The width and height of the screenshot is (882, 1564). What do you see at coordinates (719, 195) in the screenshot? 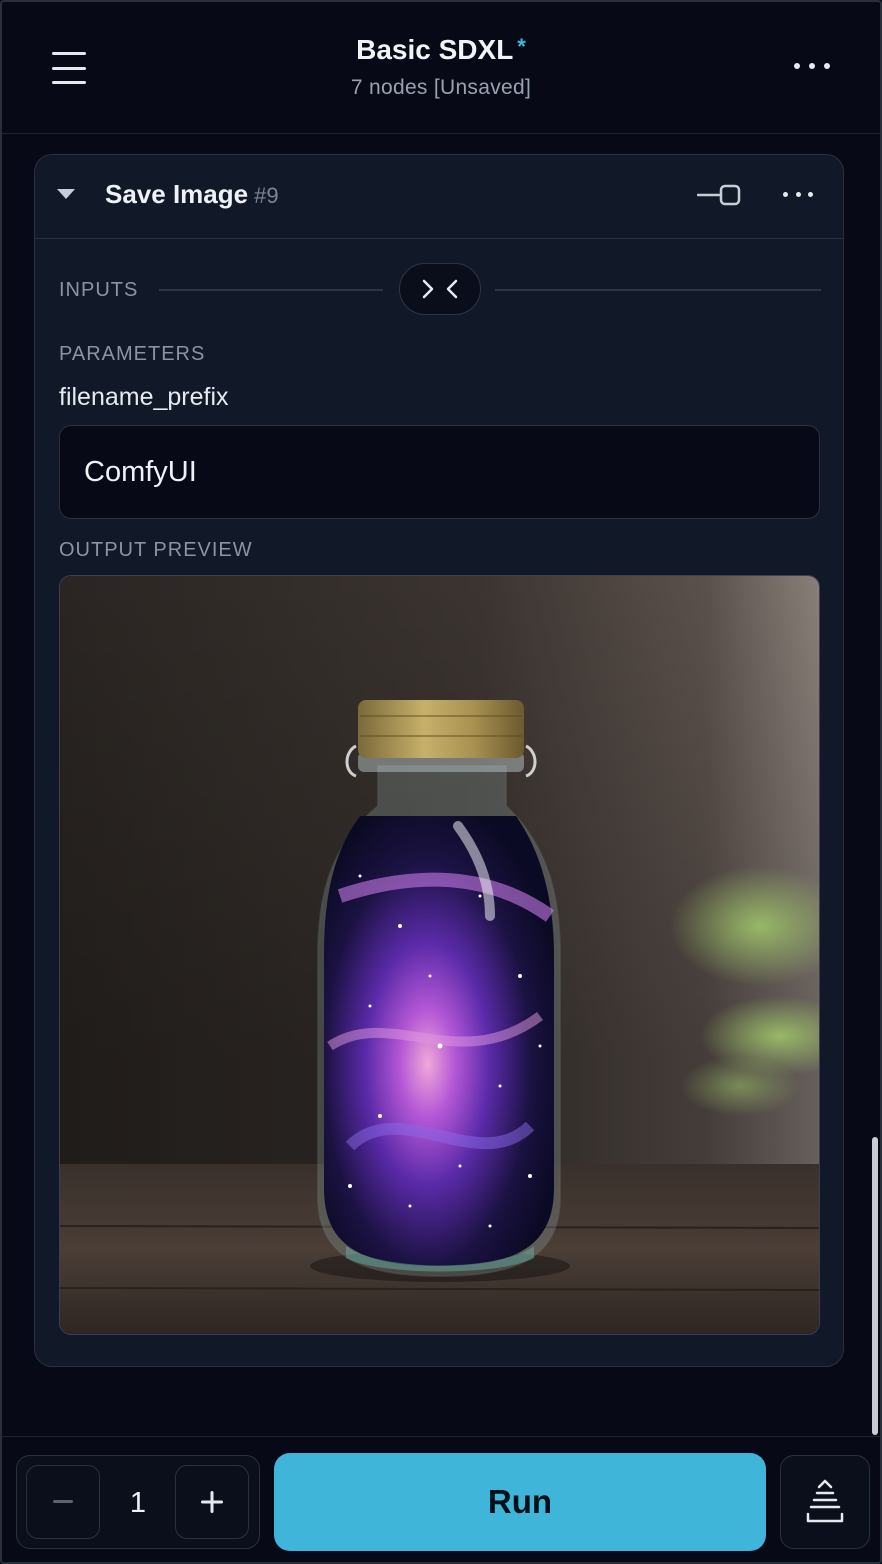
I see `pin-slider-icon` at bounding box center [719, 195].